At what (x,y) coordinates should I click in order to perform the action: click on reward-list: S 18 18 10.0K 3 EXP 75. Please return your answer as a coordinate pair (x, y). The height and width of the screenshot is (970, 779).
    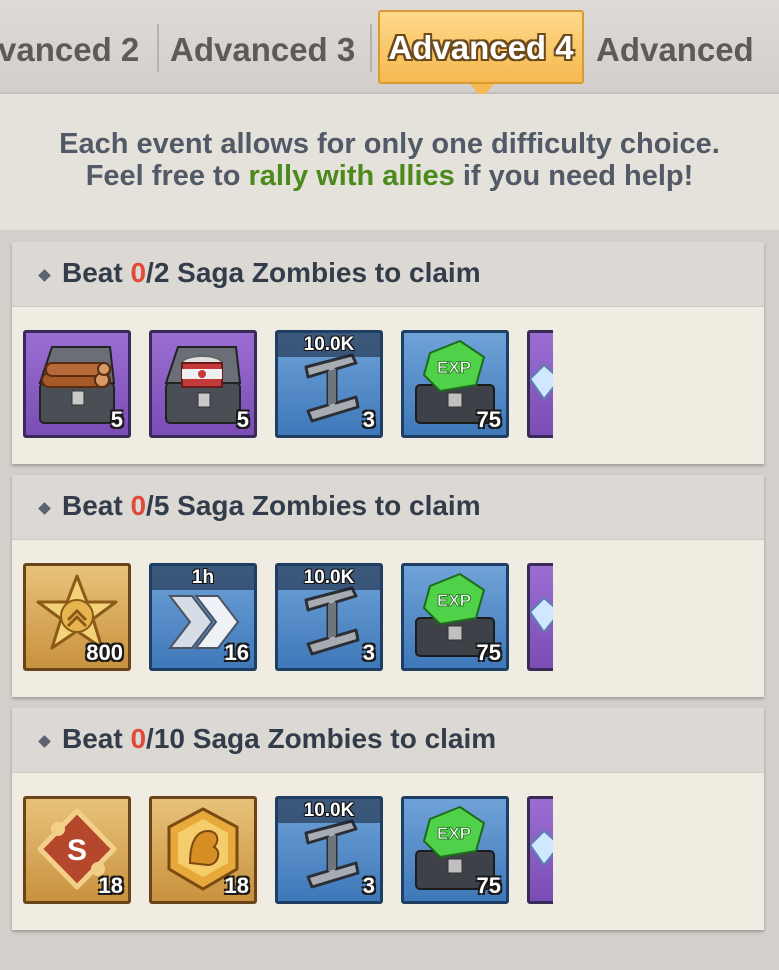
    Looking at the image, I should click on (288, 853).